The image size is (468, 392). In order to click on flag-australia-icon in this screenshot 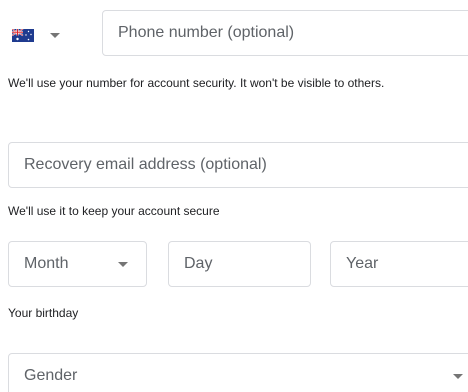, I will do `click(23, 35)`.